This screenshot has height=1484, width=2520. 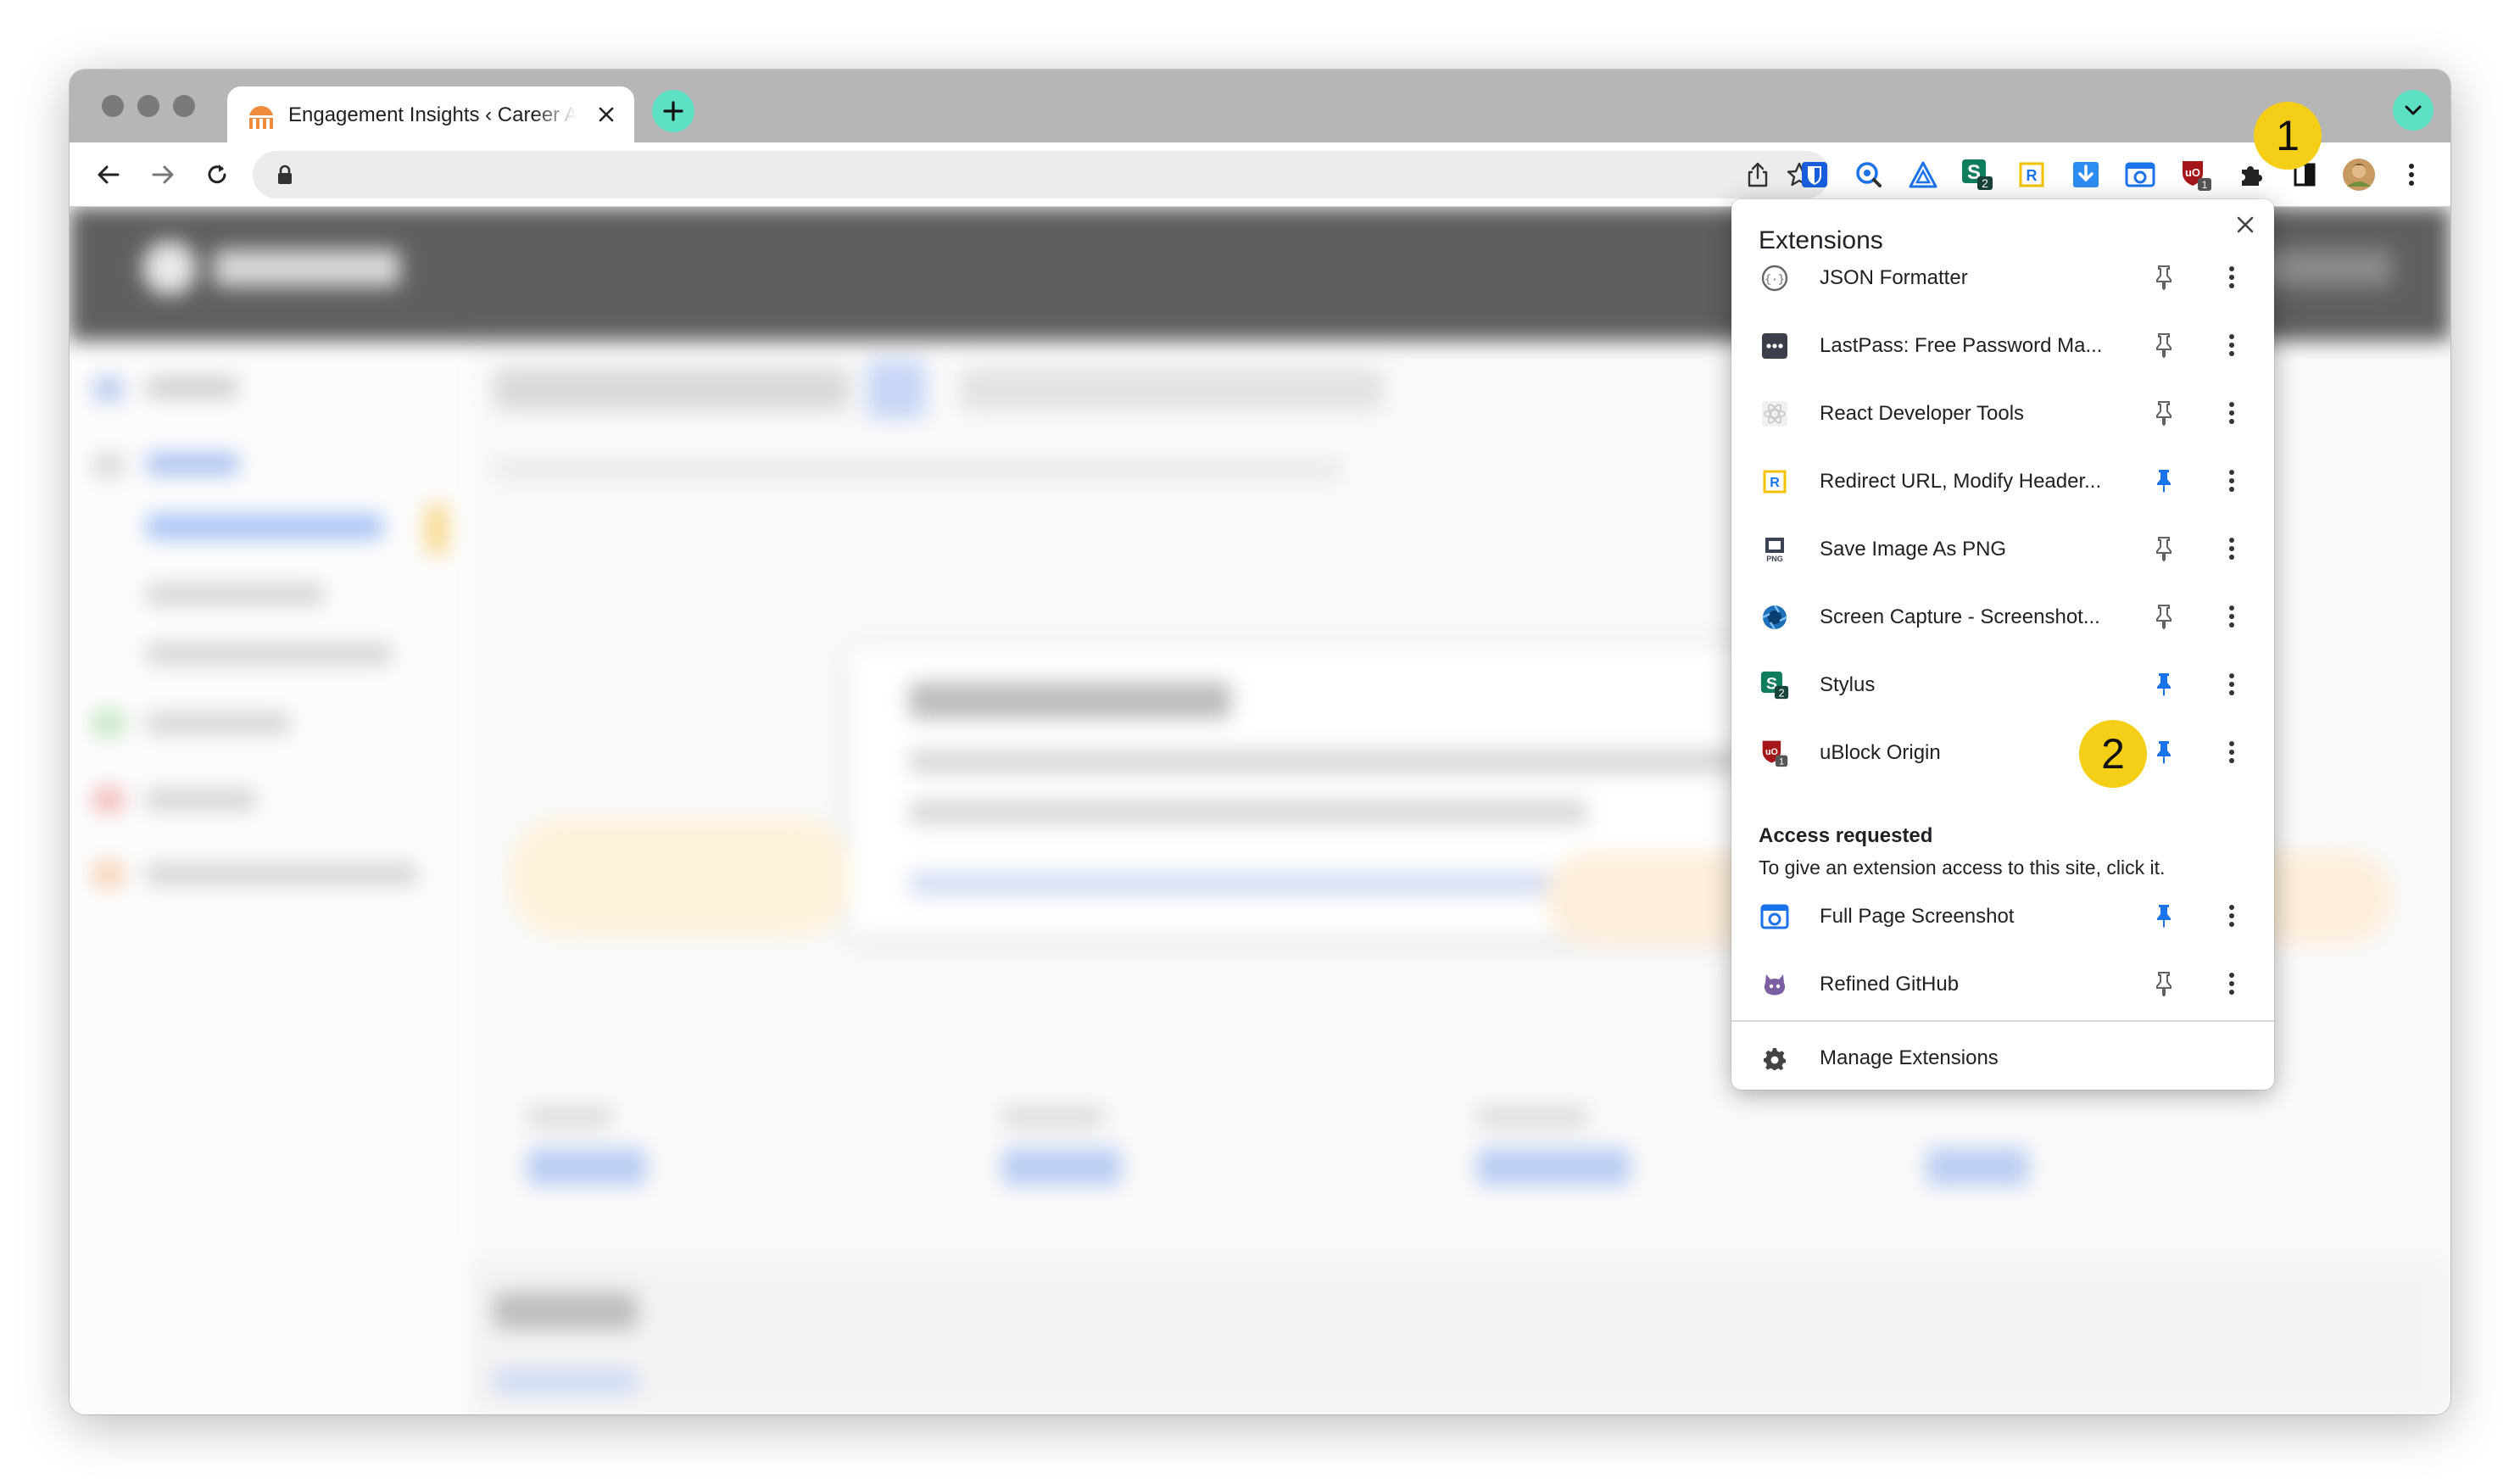 I want to click on manage-extensions-button: Manage Extensions, so click(x=2003, y=1057).